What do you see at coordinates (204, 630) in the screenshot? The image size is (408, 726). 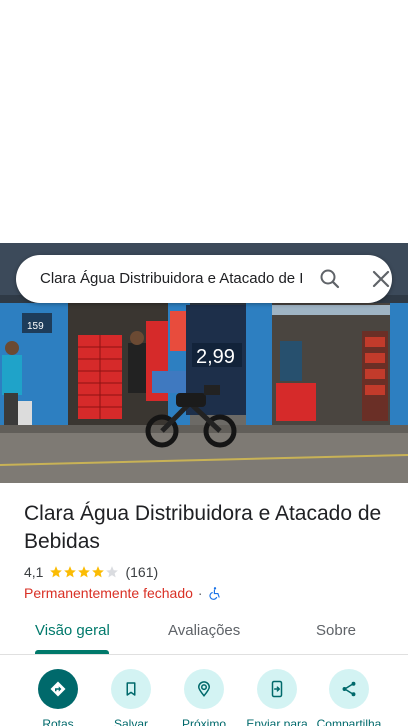 I see `tab-reviews: Avaliações` at bounding box center [204, 630].